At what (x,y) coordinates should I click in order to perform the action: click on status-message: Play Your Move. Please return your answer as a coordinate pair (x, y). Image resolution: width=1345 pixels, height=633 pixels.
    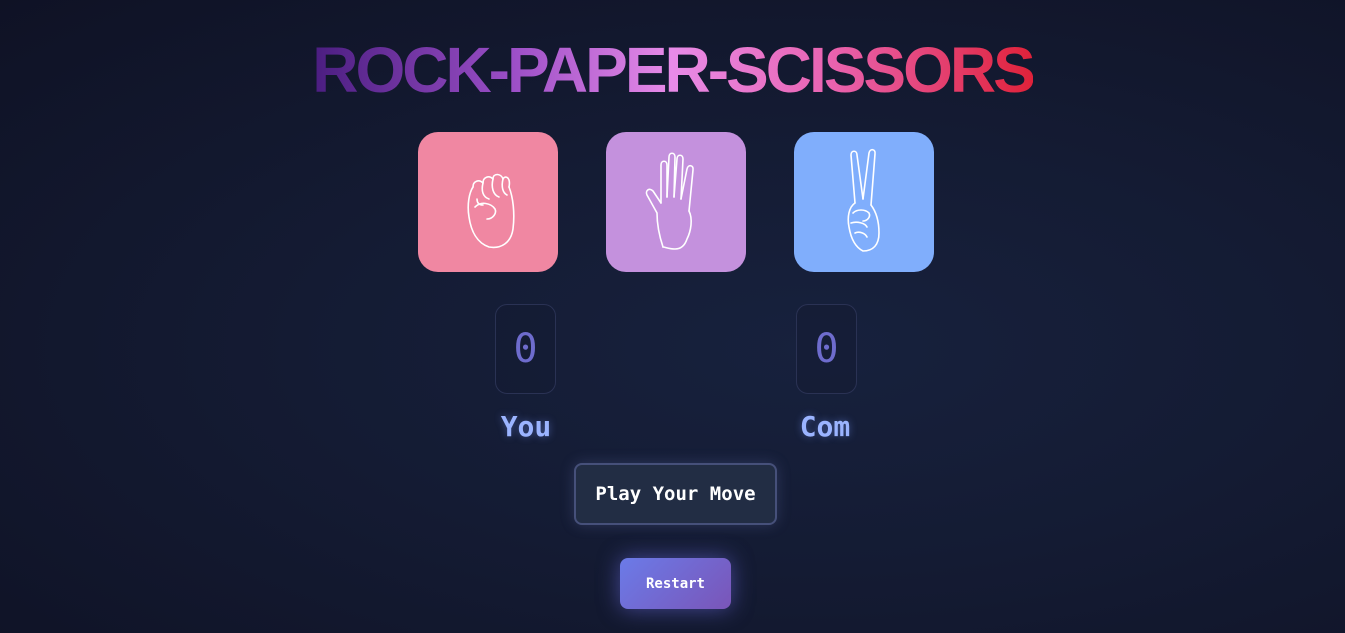
    Looking at the image, I should click on (675, 494).